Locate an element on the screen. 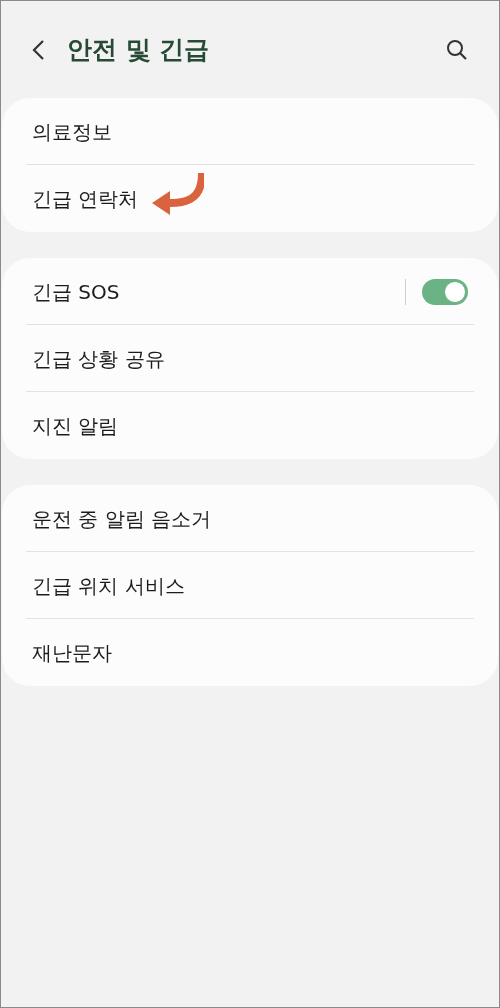 This screenshot has height=1008, width=500. setting-label: 긴급 연락처 is located at coordinates (85, 198).